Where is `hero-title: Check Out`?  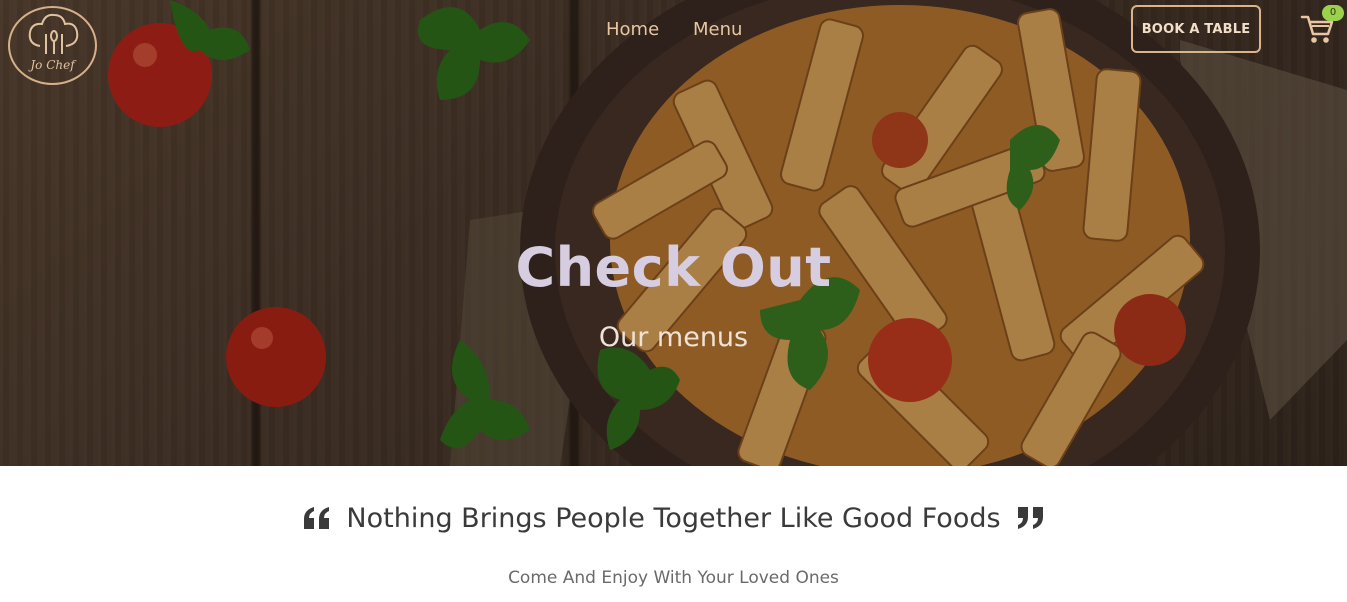 hero-title: Check Out is located at coordinates (673, 267).